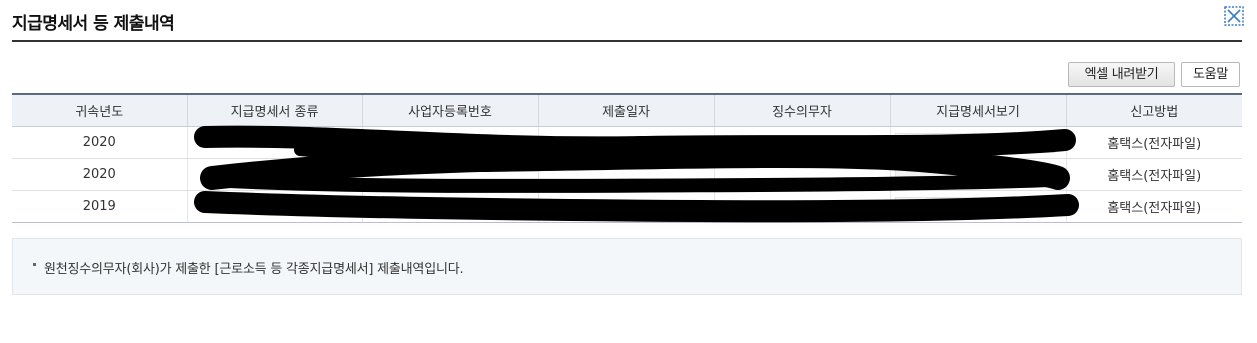 This screenshot has width=1257, height=343. Describe the element at coordinates (1210, 74) in the screenshot. I see `help-button: 도움말` at that location.